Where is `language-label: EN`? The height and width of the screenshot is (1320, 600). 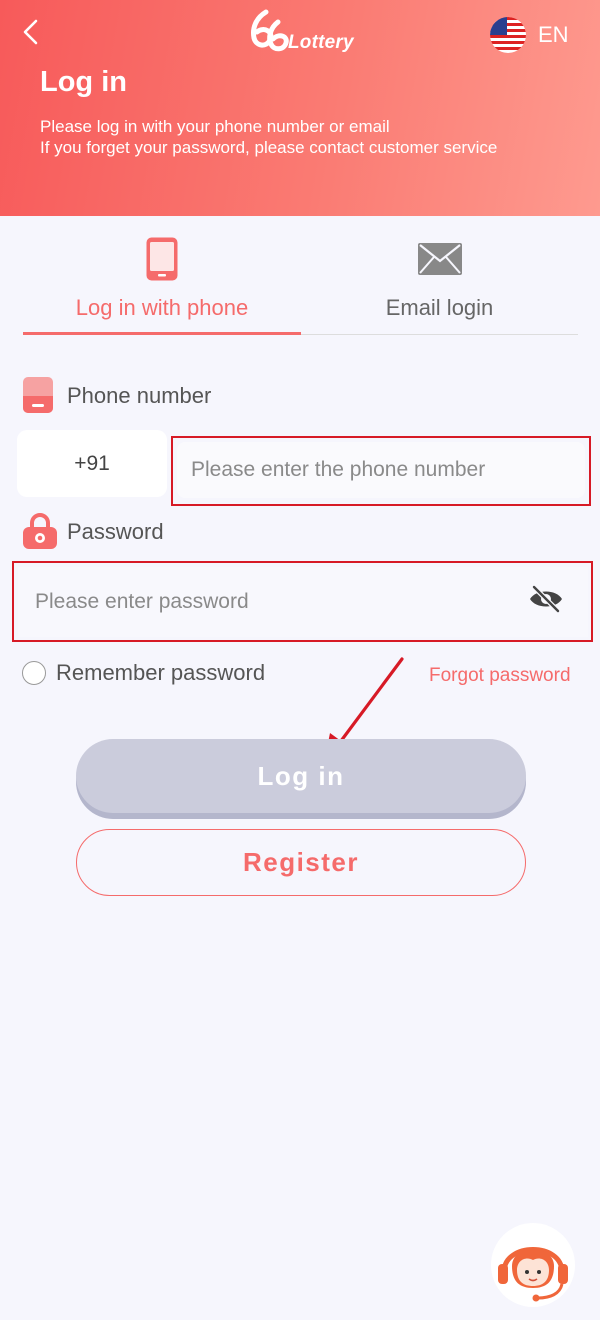
language-label: EN is located at coordinates (553, 34).